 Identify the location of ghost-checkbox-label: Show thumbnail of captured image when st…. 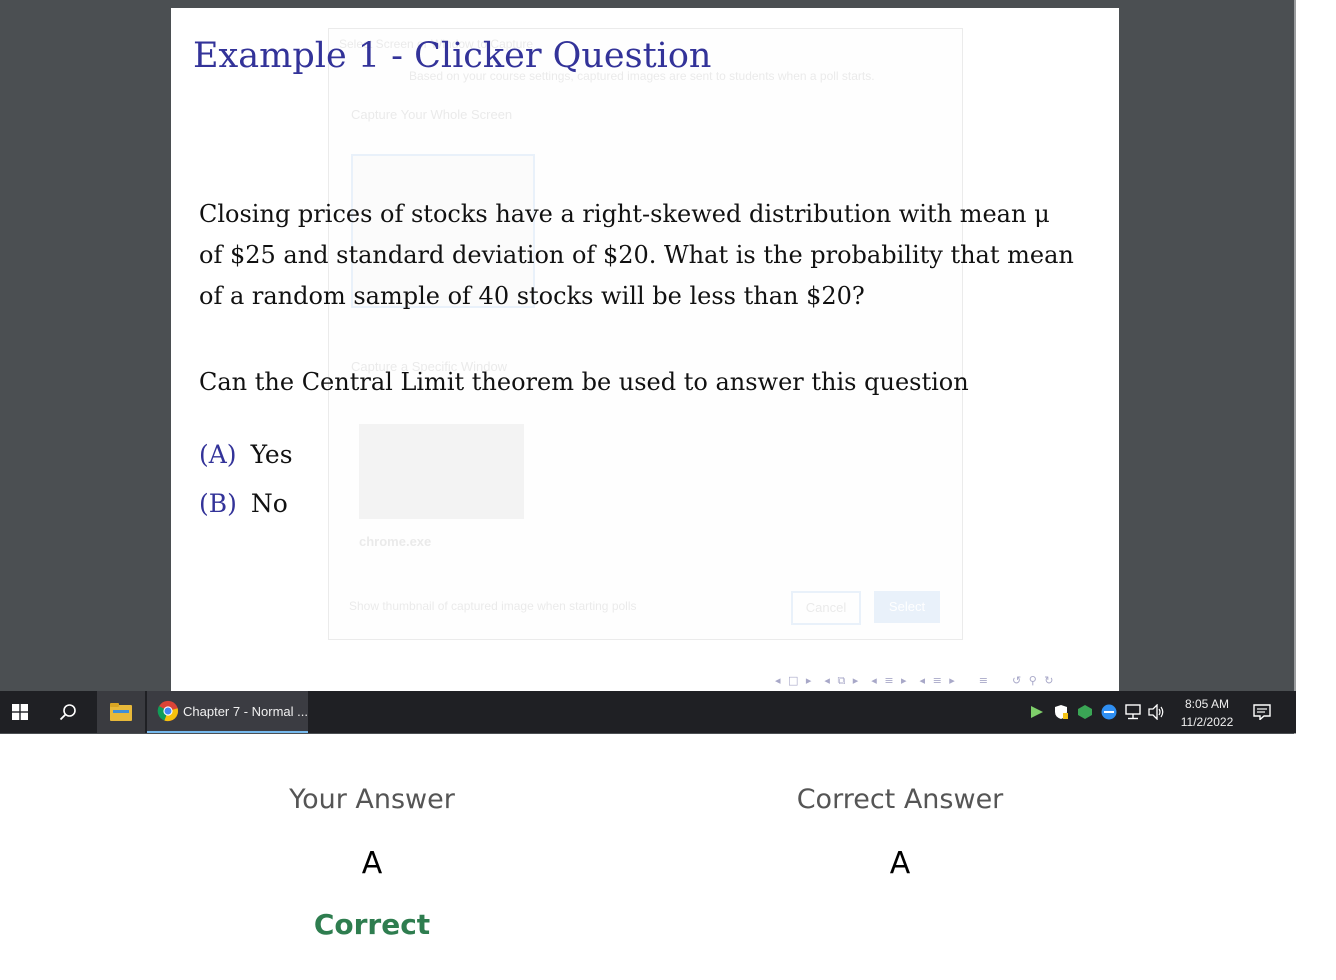
(493, 606).